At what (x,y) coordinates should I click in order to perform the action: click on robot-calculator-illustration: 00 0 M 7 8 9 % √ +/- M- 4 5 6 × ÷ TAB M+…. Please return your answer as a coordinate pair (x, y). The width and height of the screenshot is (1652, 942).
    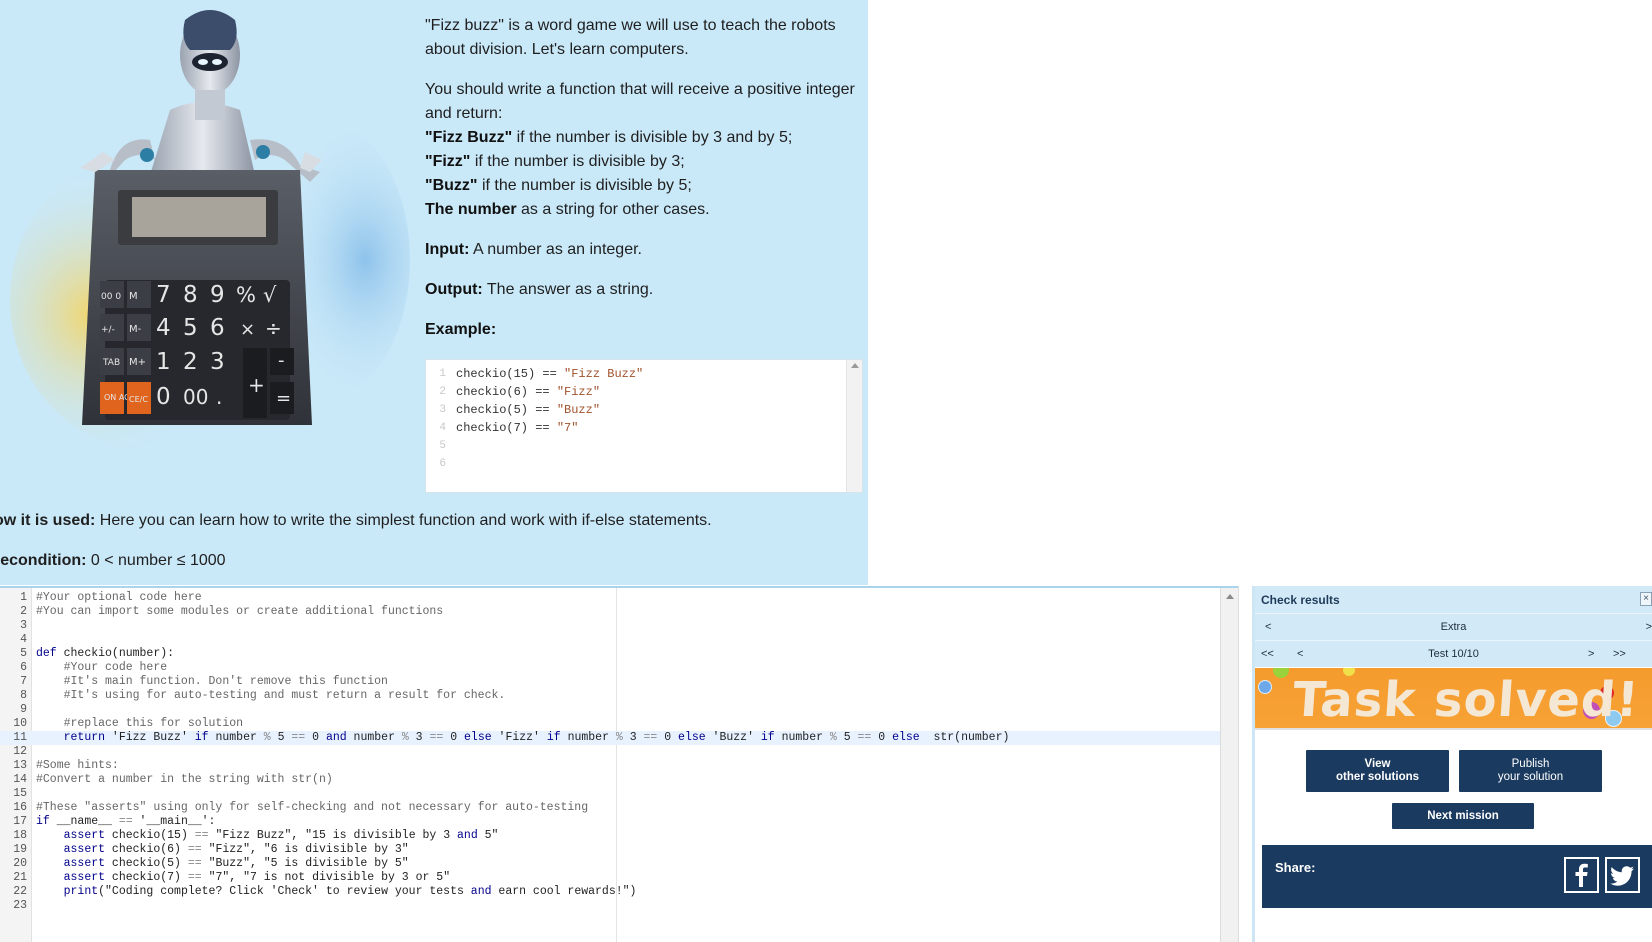
    Looking at the image, I should click on (210, 230).